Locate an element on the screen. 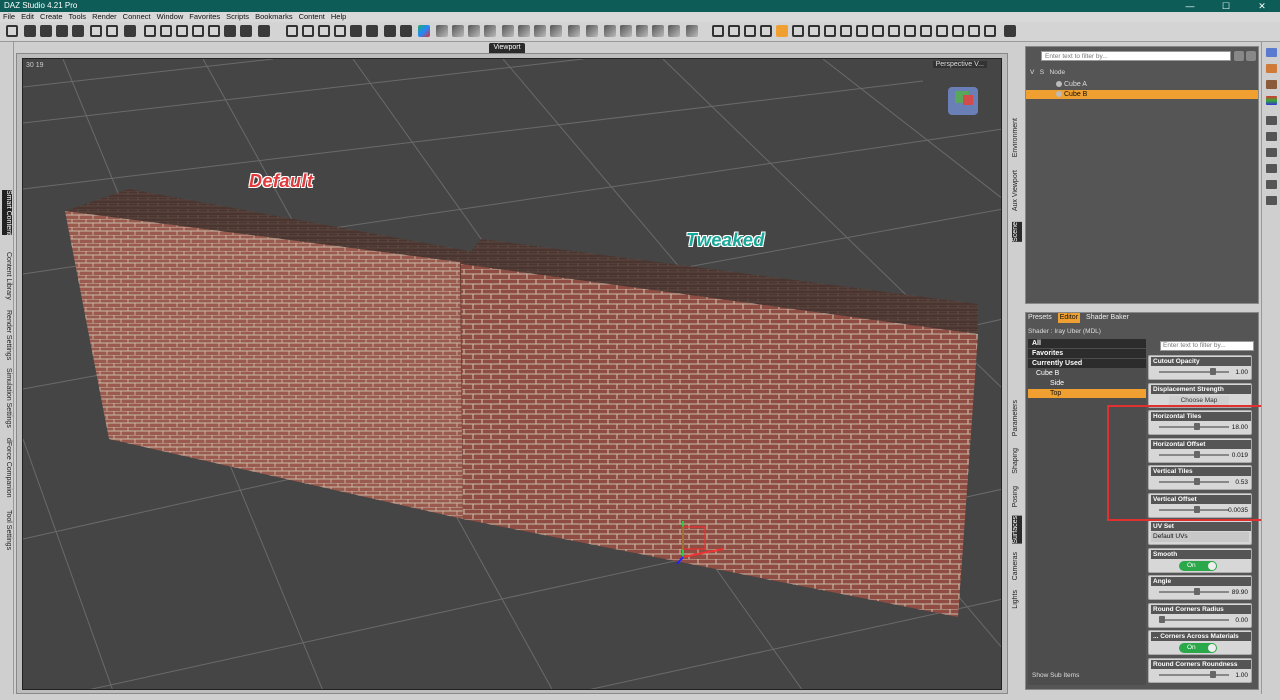  tab-simulation-settings: Simulation Settings is located at coordinates (7, 398).